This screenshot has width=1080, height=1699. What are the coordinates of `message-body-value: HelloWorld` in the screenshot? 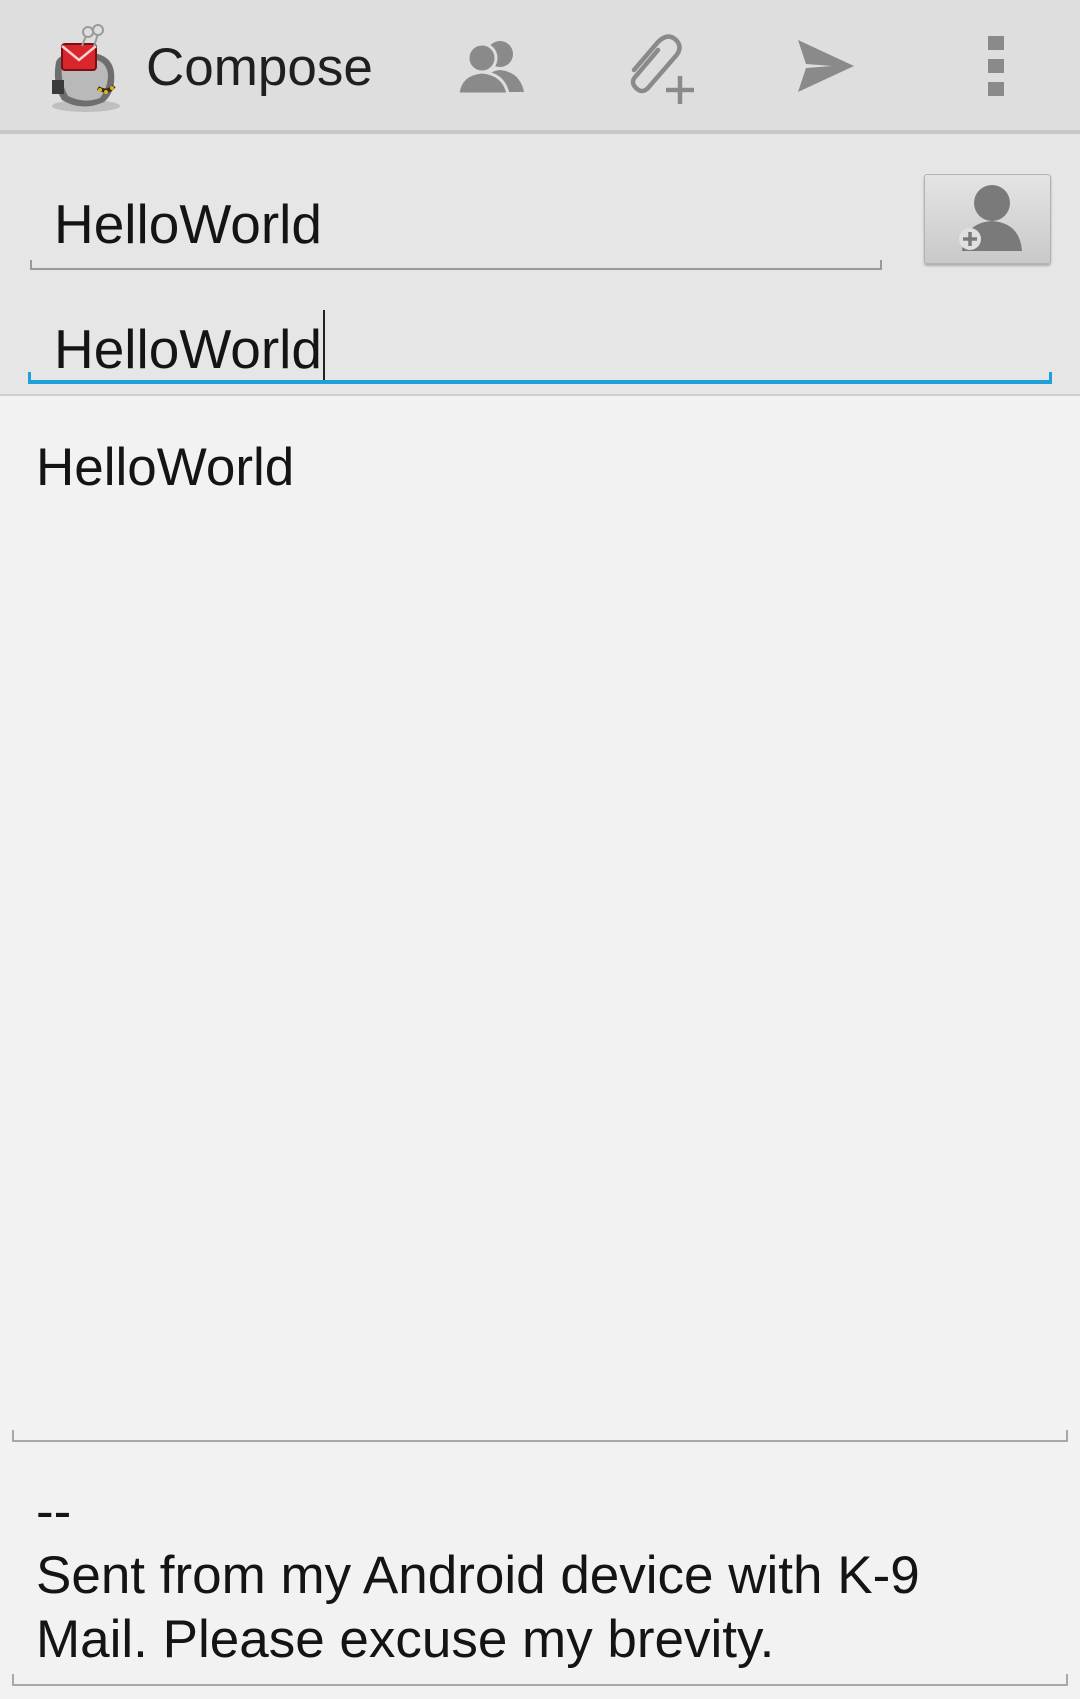 It's located at (165, 467).